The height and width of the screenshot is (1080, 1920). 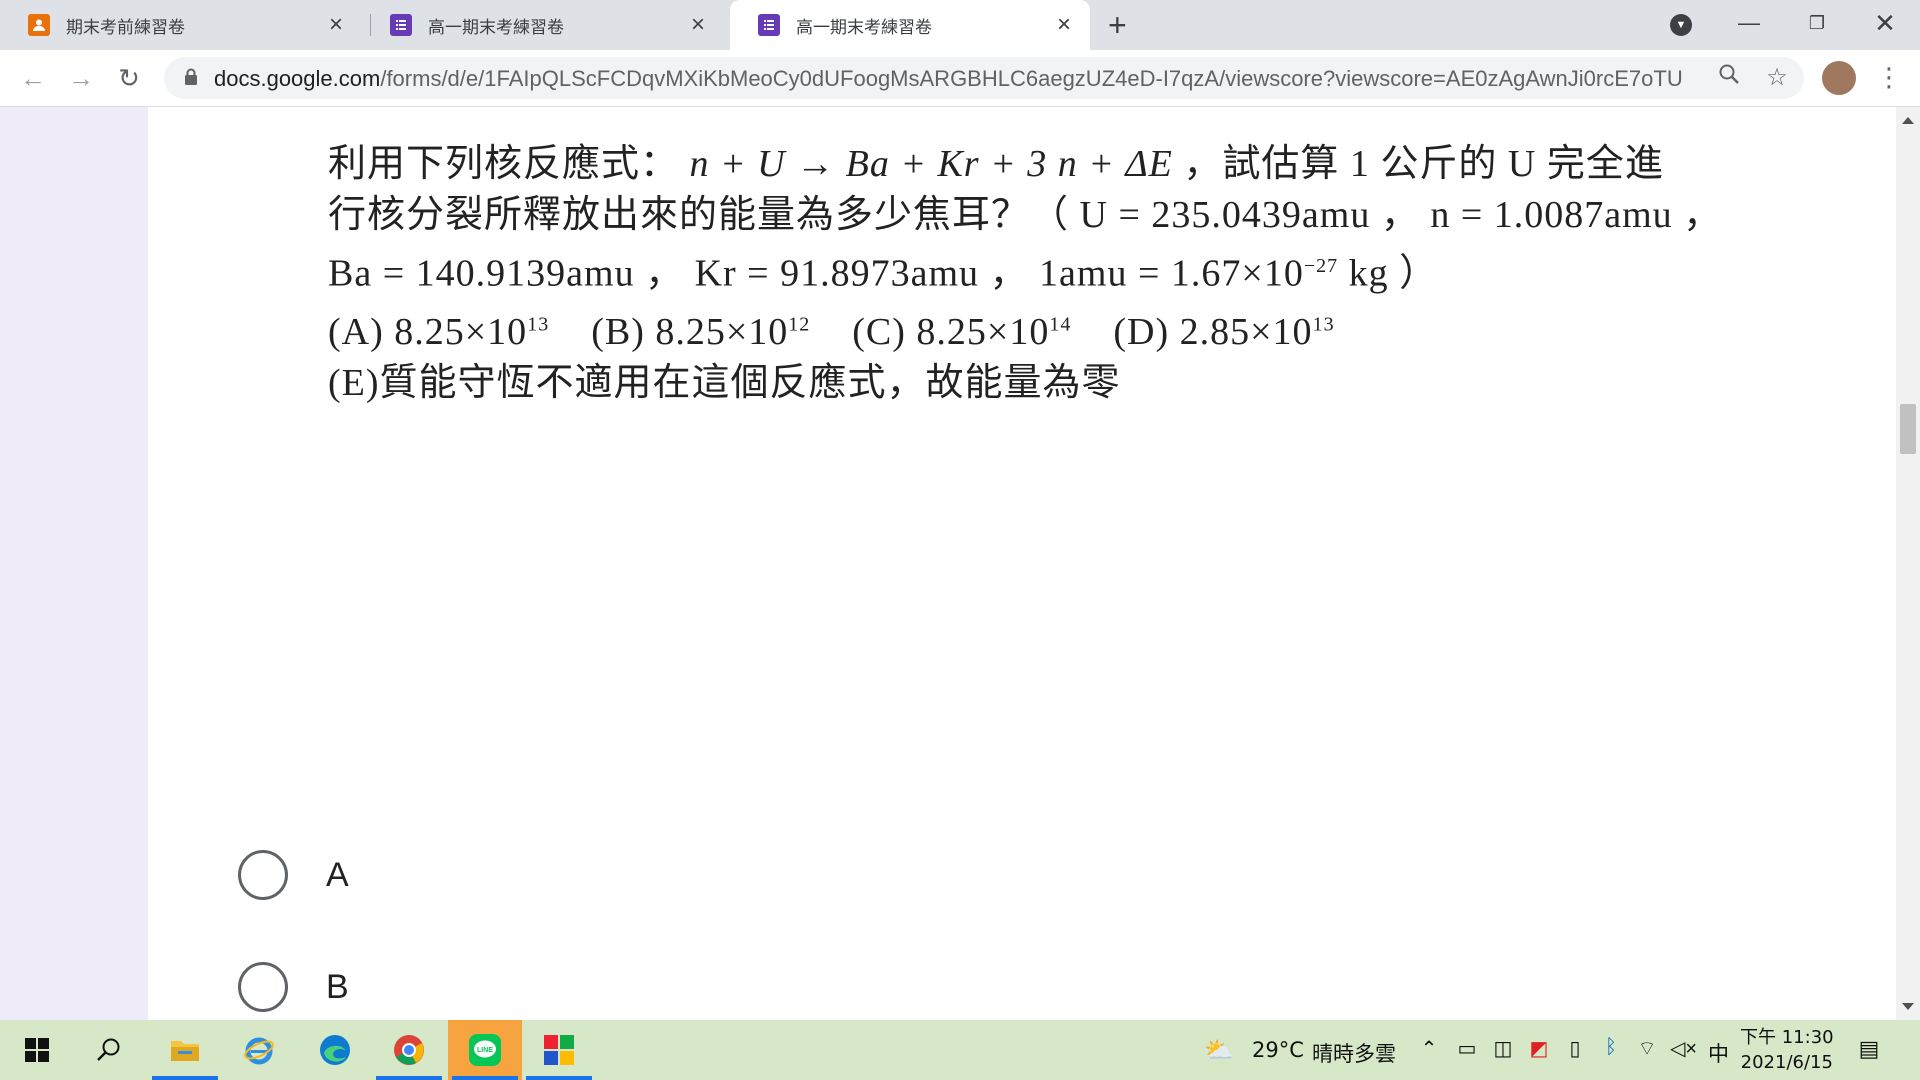 I want to click on new-tab-button: +, so click(x=1117, y=25).